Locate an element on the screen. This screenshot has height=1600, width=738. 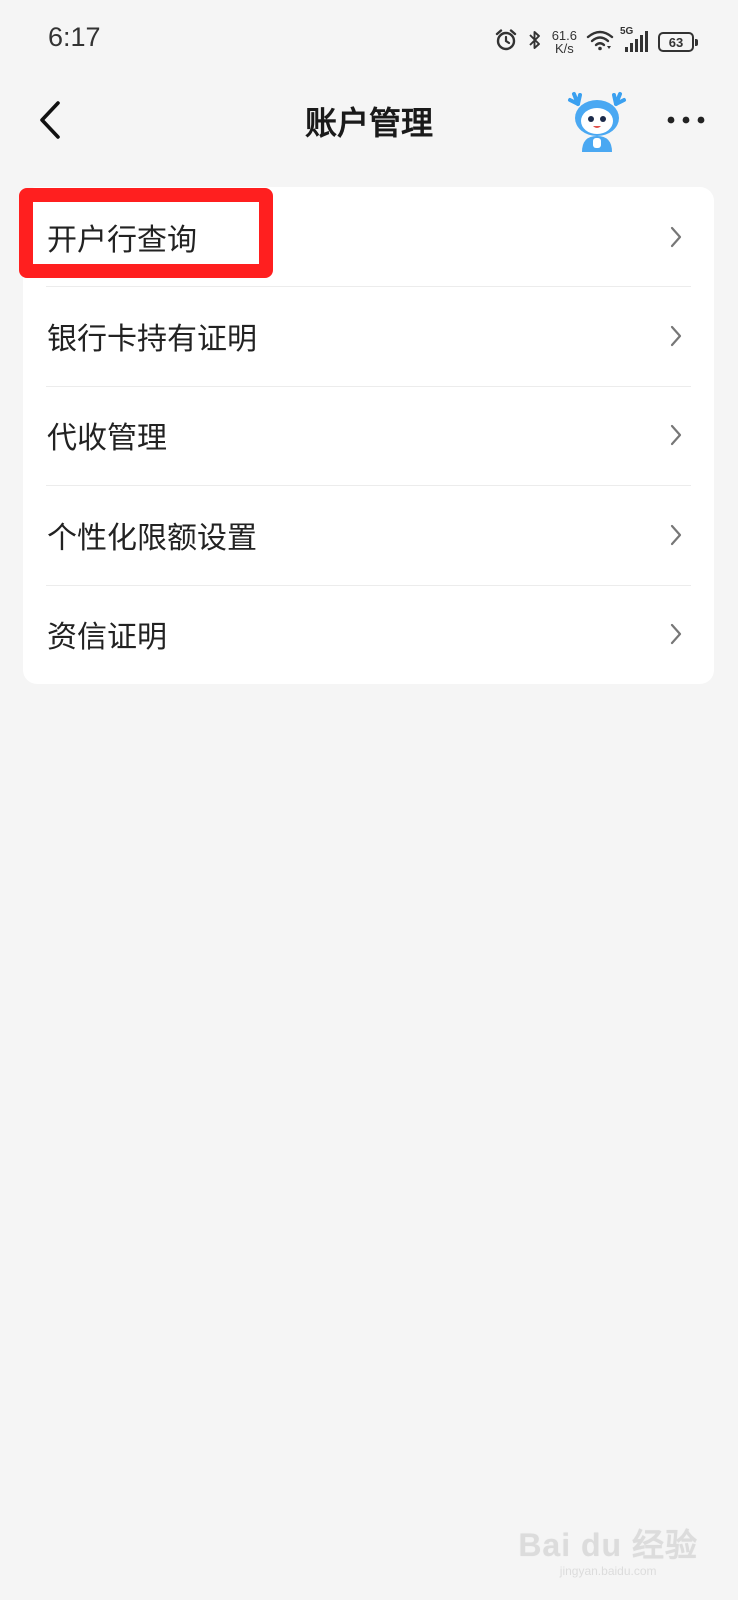
menu-item-label: 代收管理 is located at coordinates (107, 439).